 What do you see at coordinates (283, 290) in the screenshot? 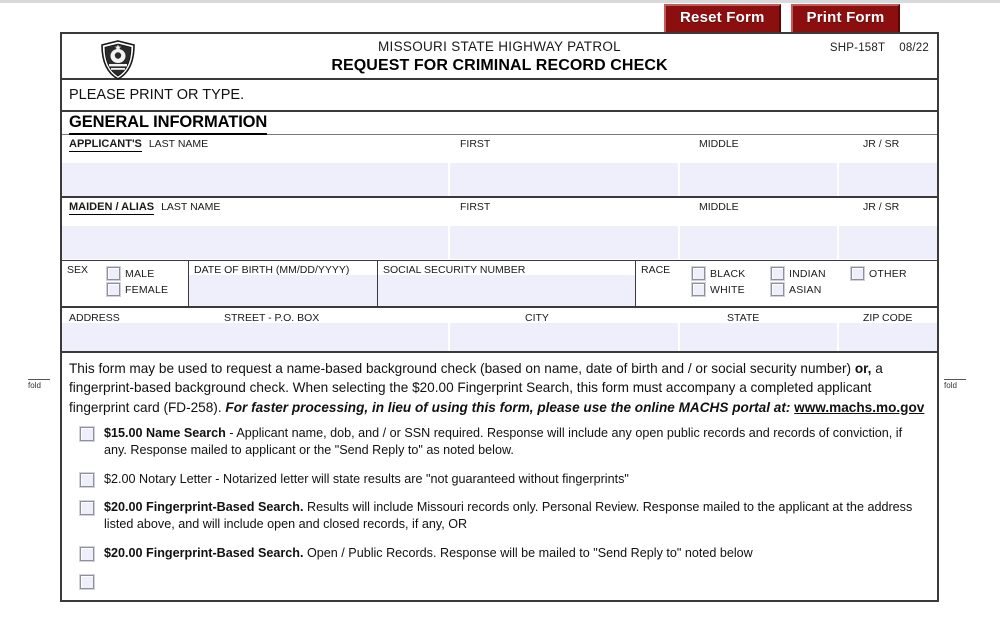
I see `date-of-birth-input` at bounding box center [283, 290].